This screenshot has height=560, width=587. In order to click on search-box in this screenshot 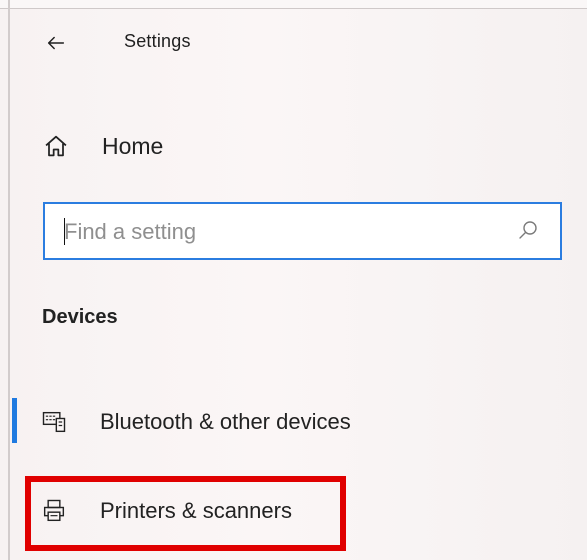, I will do `click(302, 231)`.